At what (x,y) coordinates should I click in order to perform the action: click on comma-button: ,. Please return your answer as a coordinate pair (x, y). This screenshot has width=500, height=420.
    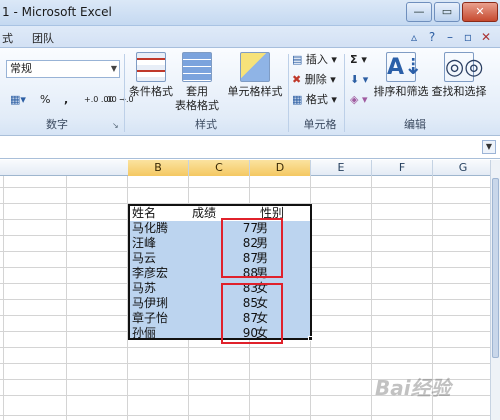
    Looking at the image, I should click on (66, 100).